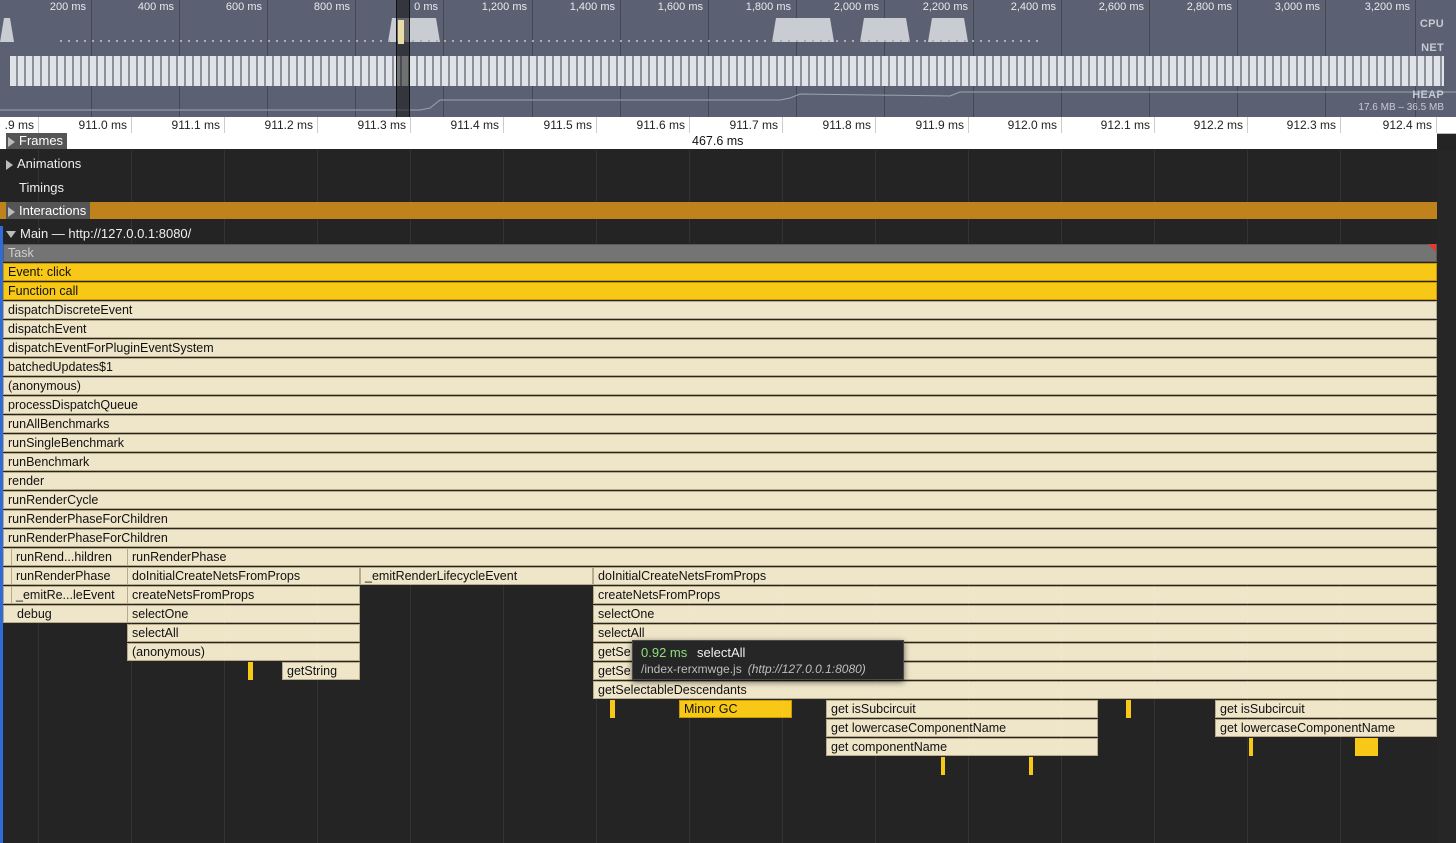  I want to click on cpu-graph, so click(520, 30).